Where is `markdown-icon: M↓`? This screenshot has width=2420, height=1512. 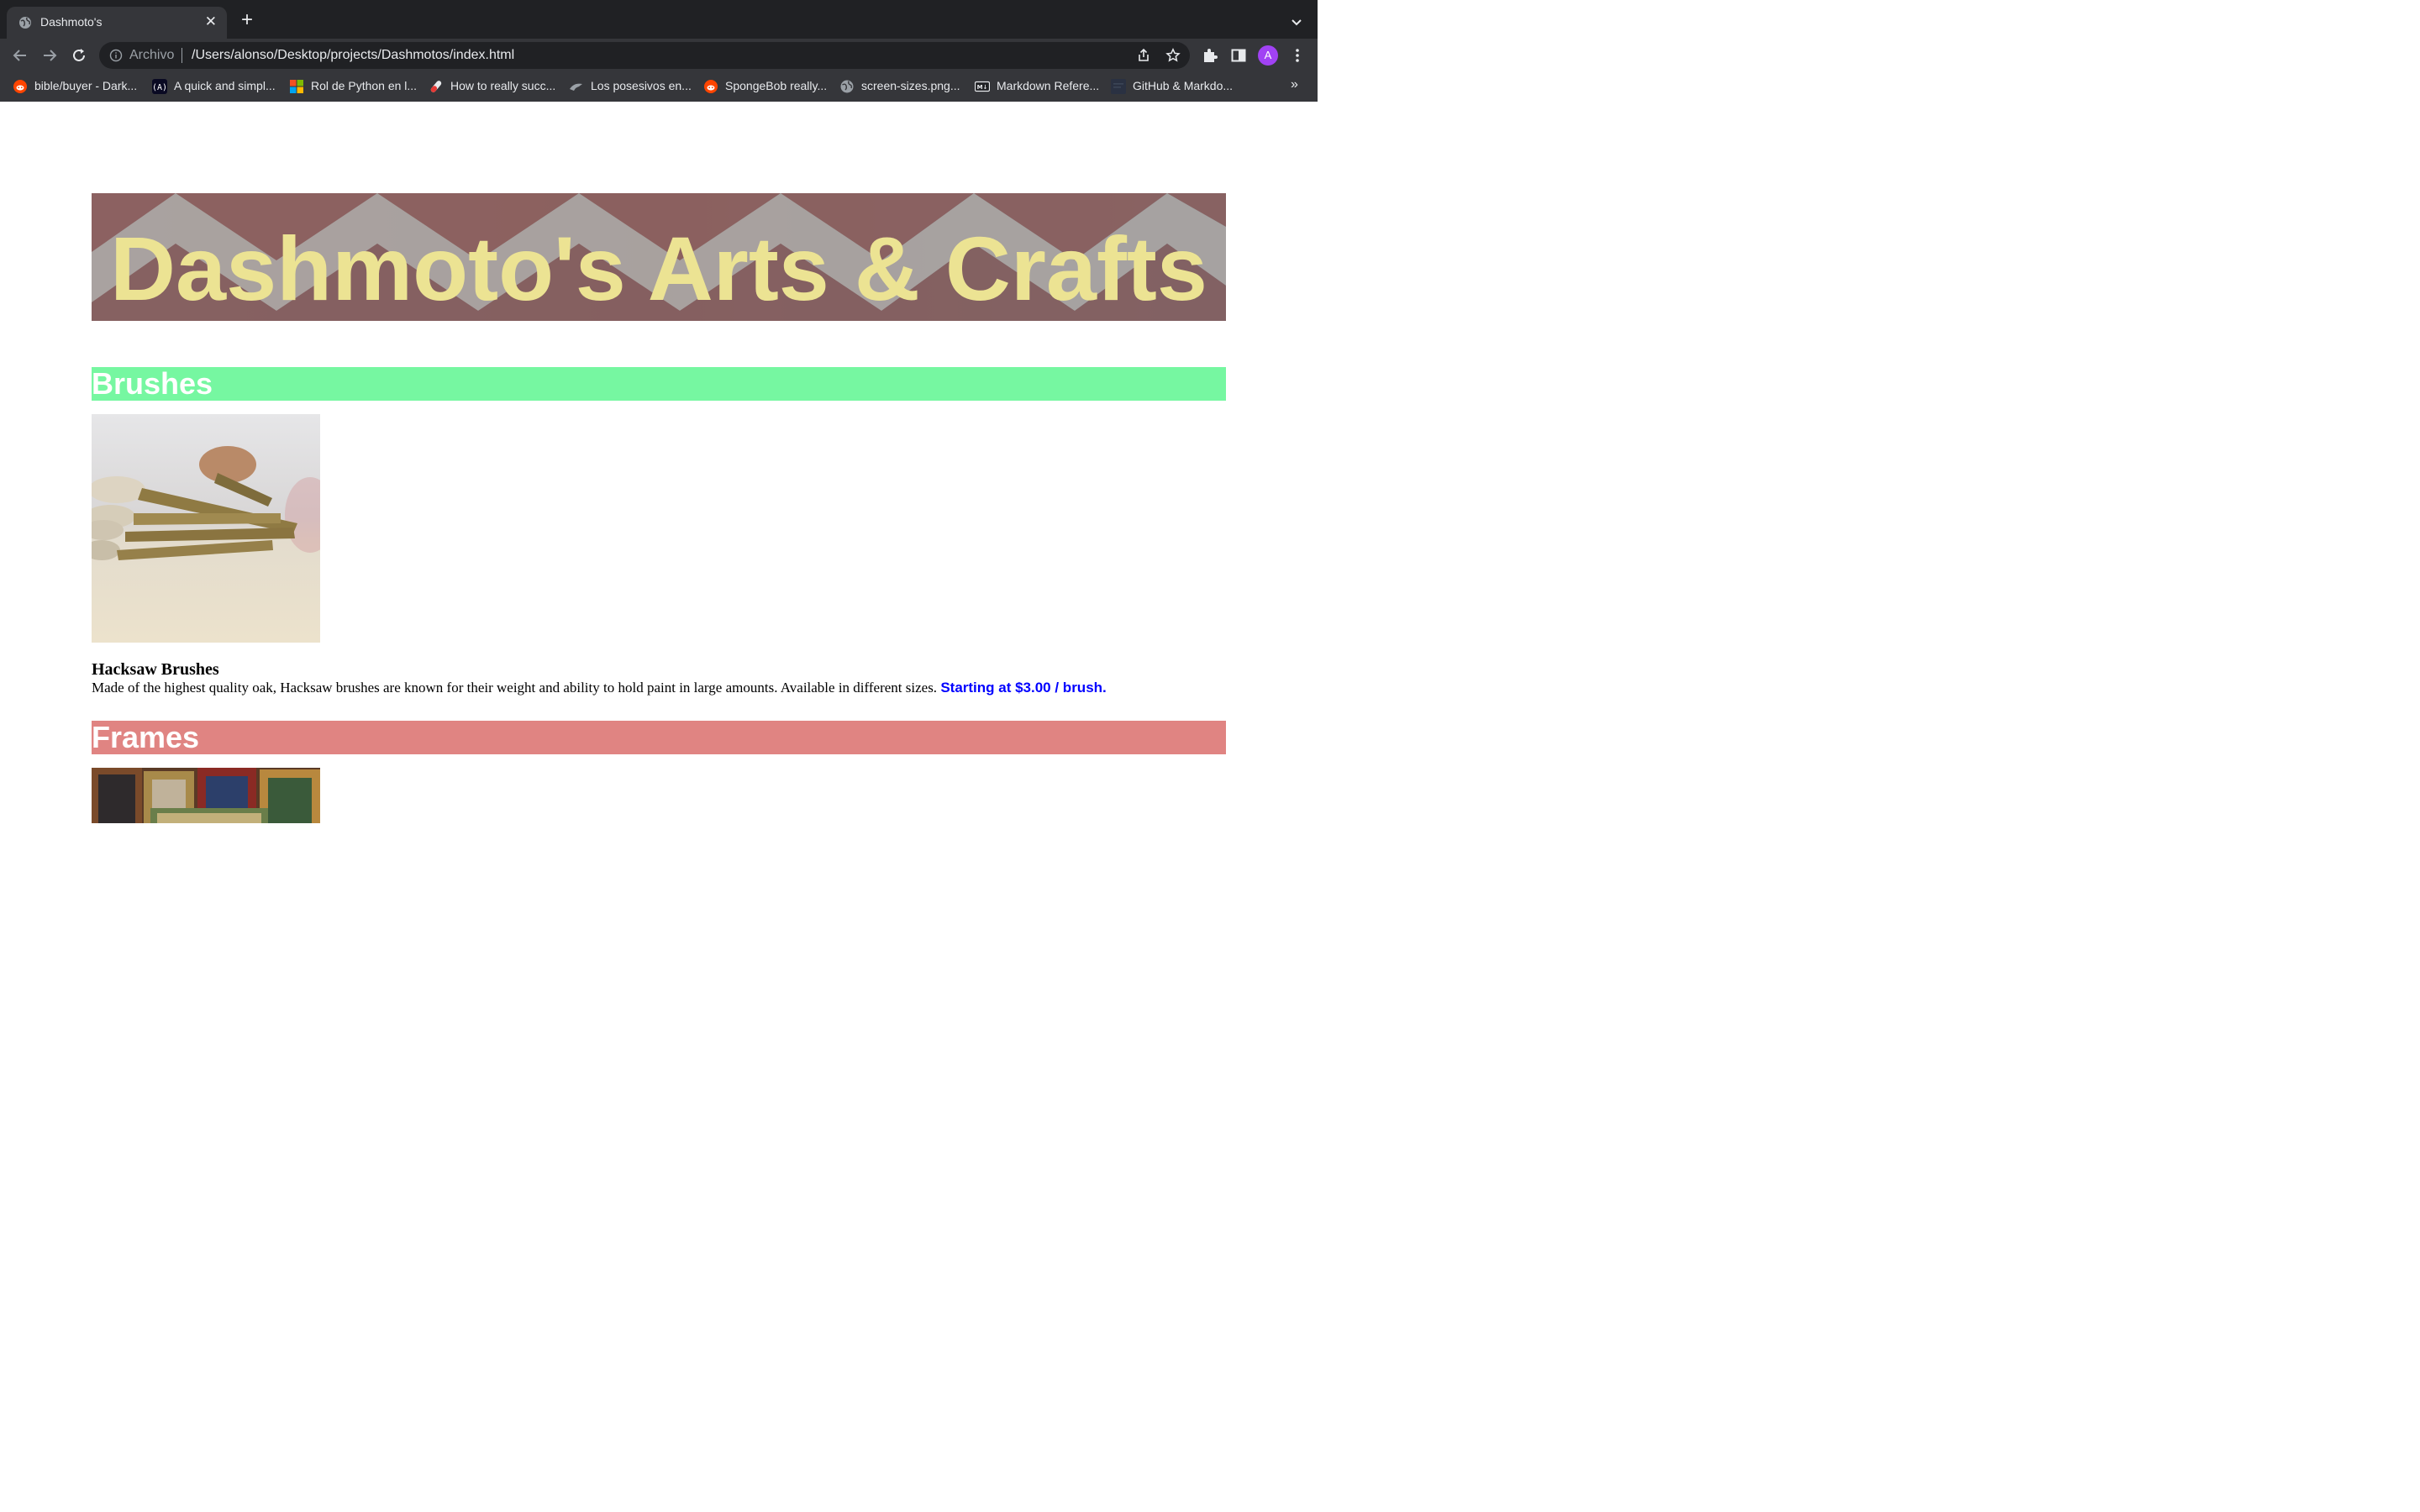
markdown-icon: M↓ is located at coordinates (983, 86).